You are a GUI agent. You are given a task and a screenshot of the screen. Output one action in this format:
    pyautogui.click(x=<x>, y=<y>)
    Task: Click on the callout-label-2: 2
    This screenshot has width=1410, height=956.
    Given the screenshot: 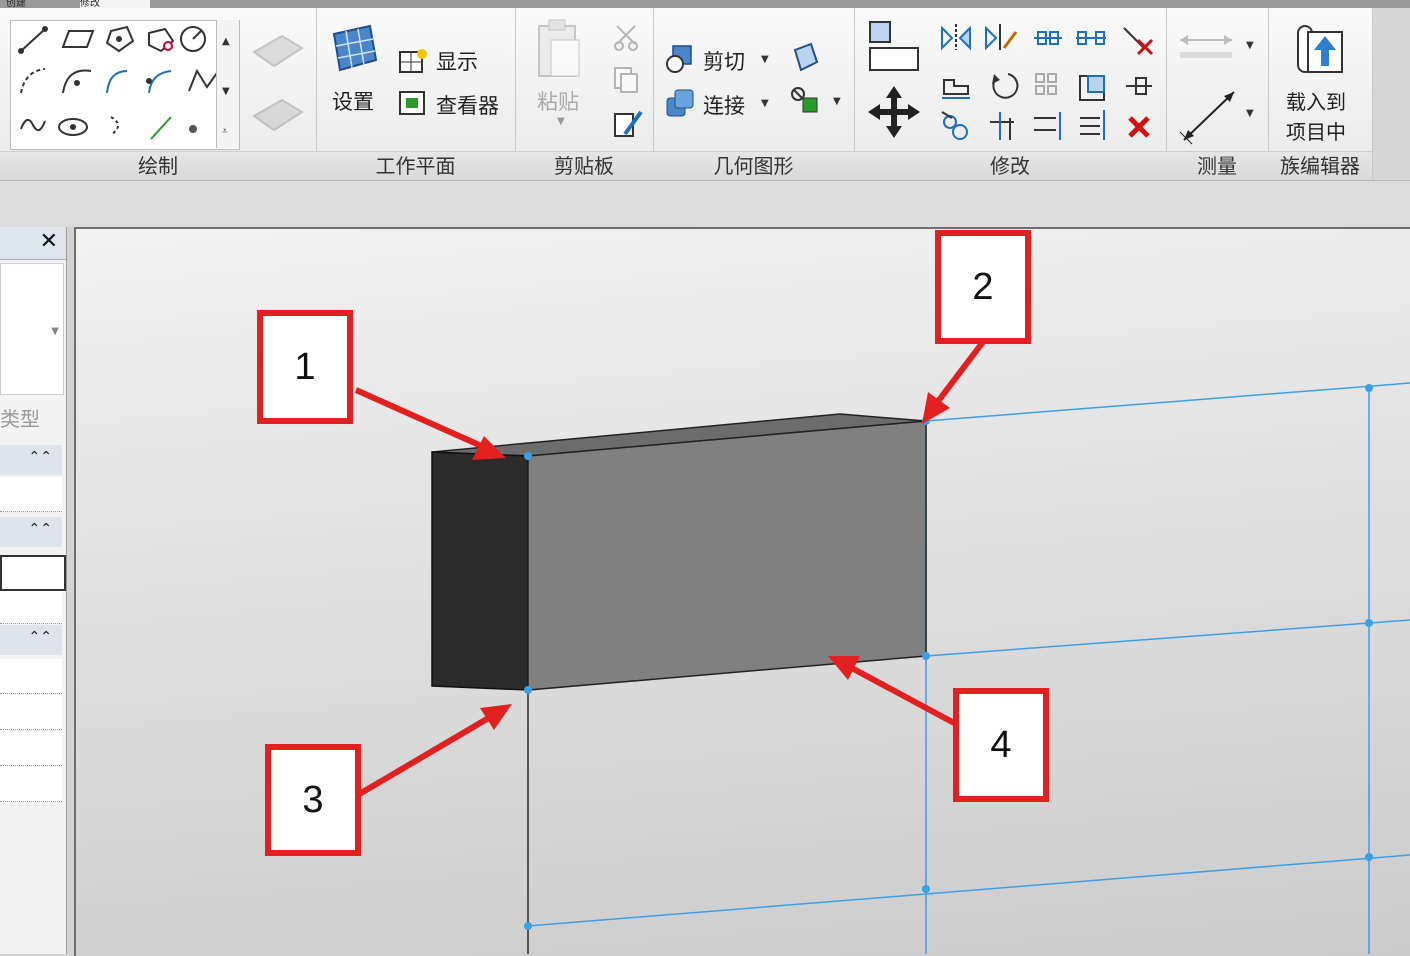 What is the action you would take?
    pyautogui.click(x=983, y=287)
    